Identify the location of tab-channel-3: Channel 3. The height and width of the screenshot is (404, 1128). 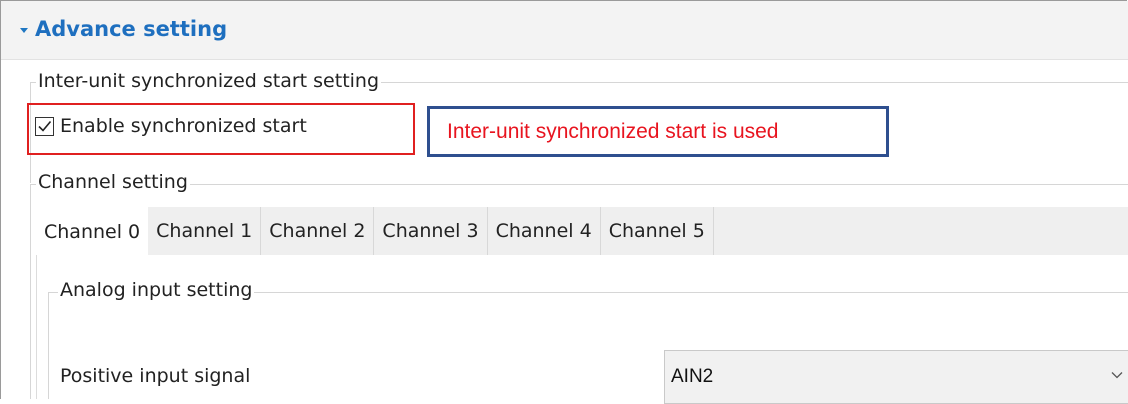
(431, 231).